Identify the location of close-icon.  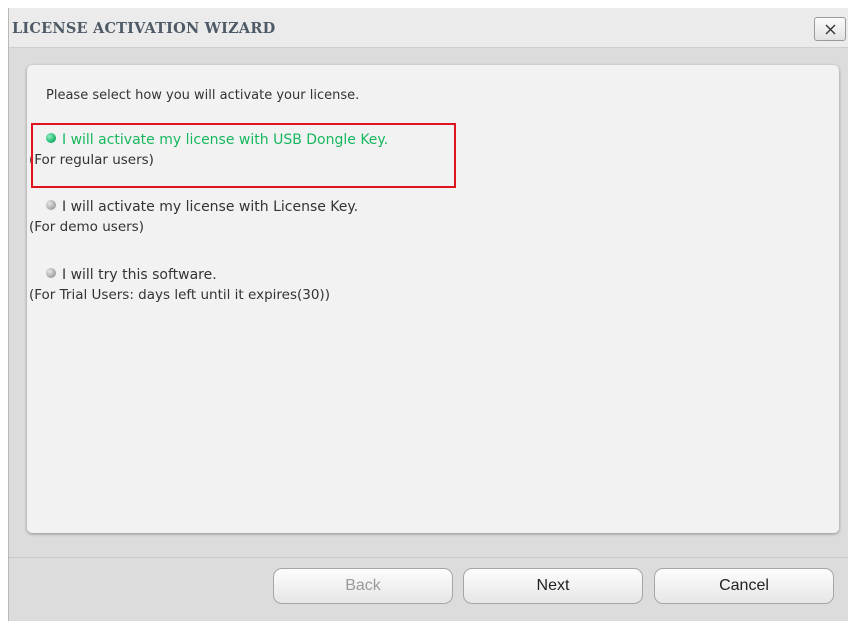
(830, 29).